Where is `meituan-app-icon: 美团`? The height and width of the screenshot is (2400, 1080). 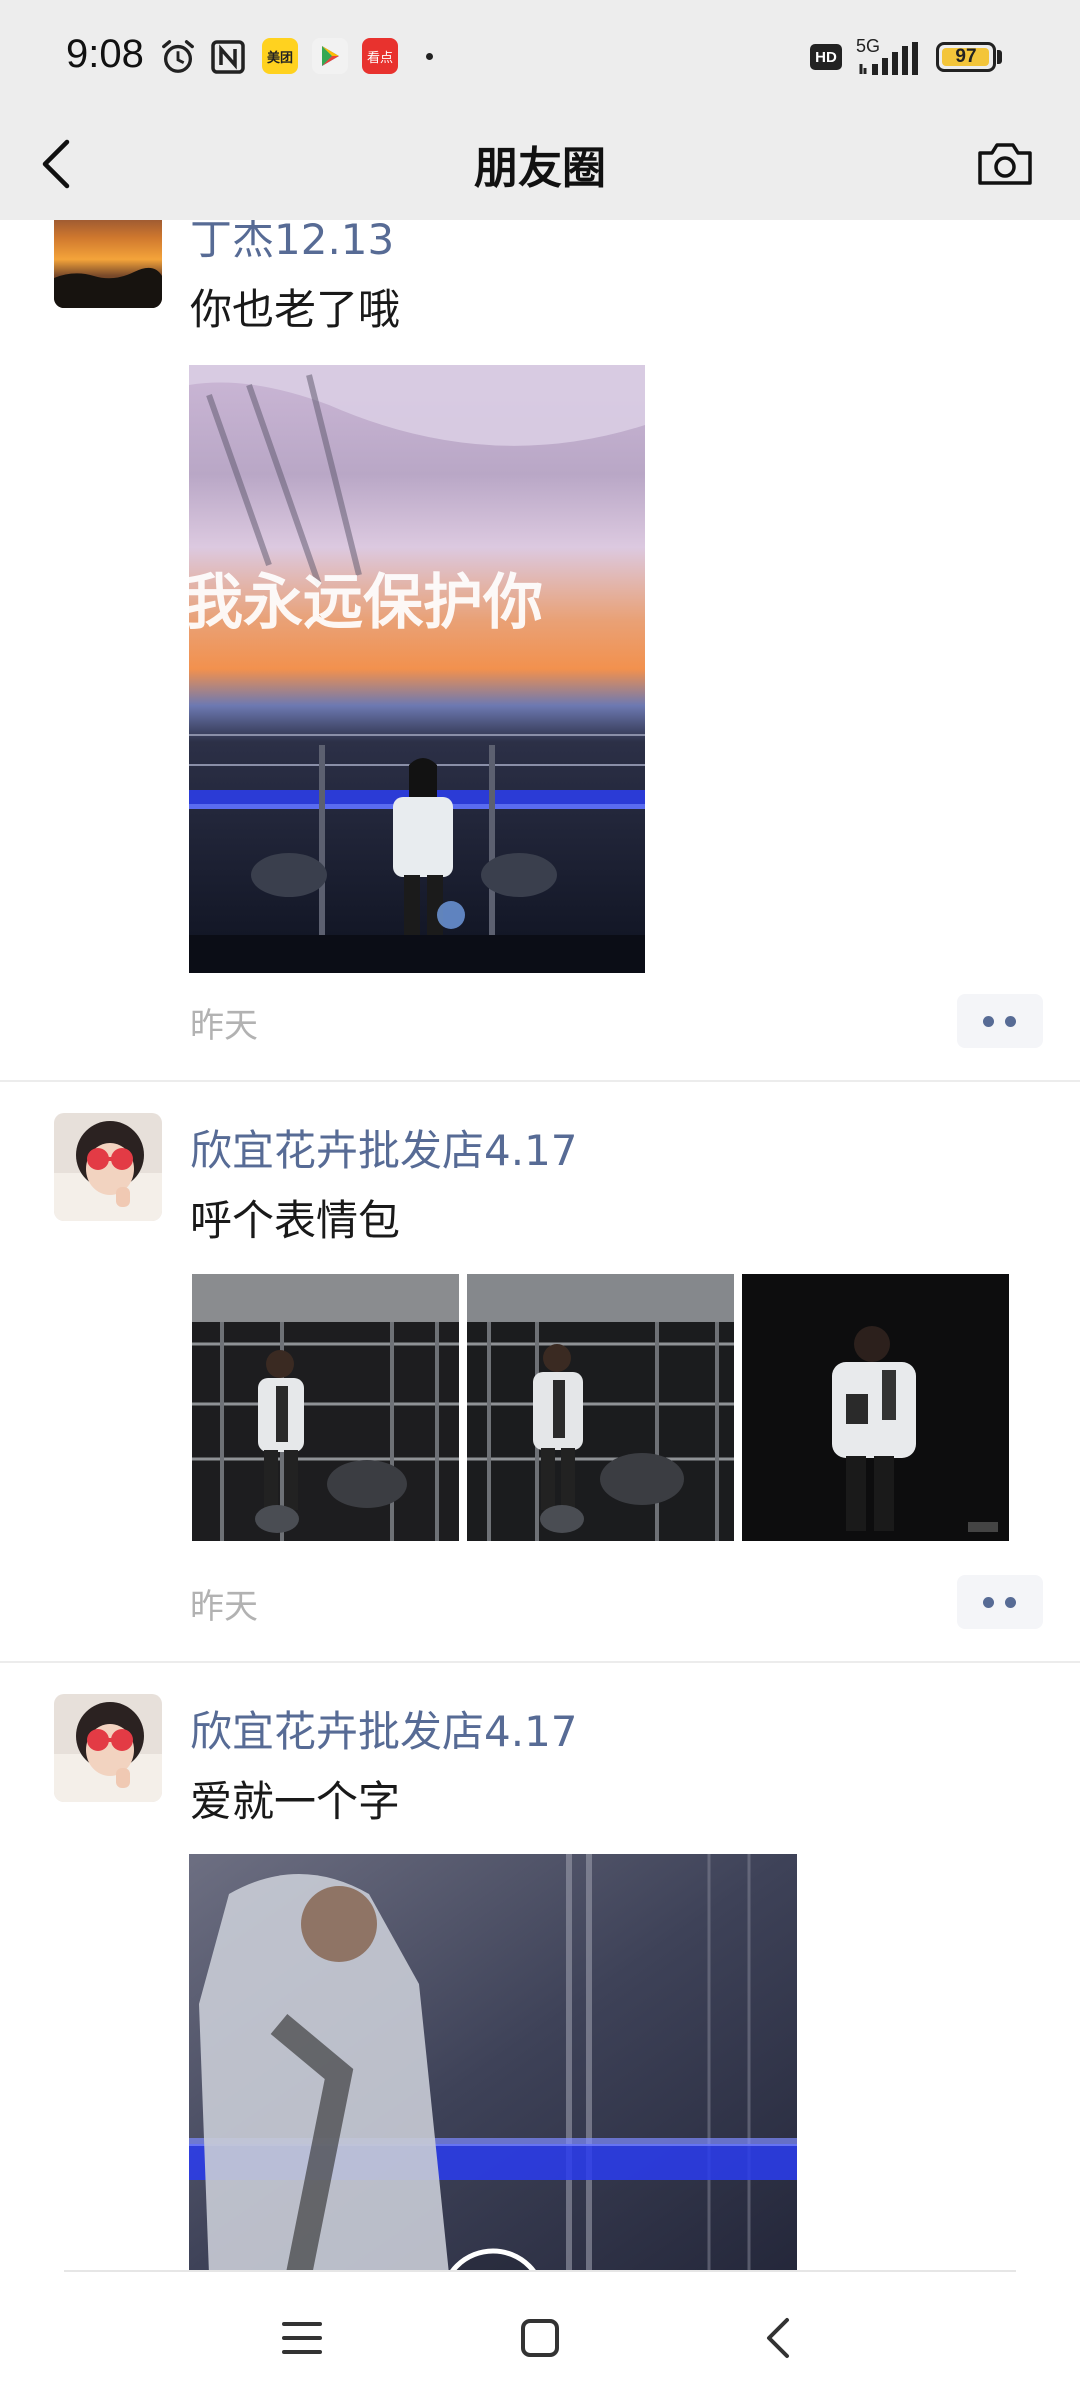
meituan-app-icon: 美团 is located at coordinates (280, 56).